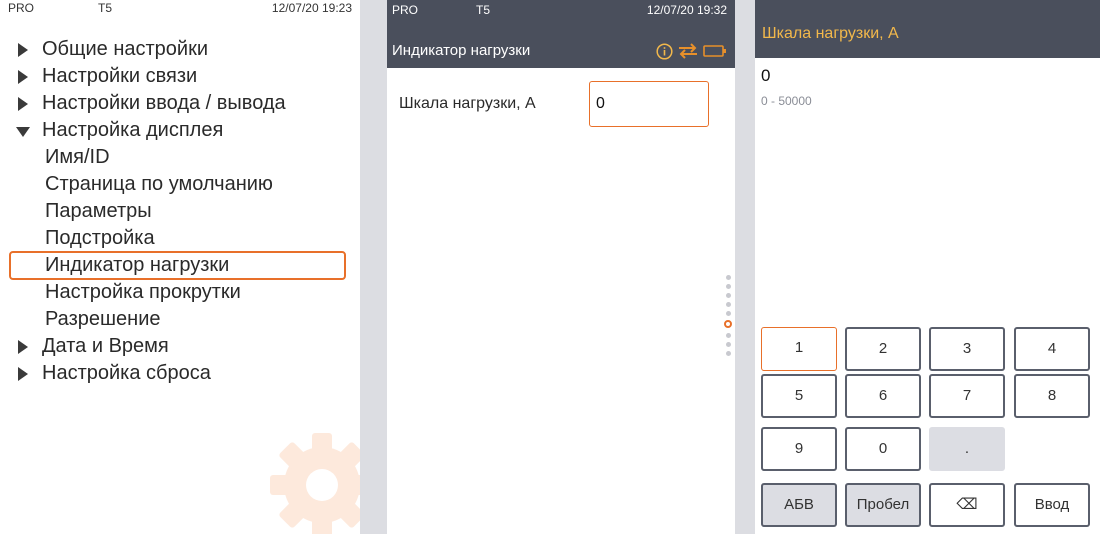 The image size is (1100, 534). What do you see at coordinates (766, 75) in the screenshot?
I see `entry-value: 0` at bounding box center [766, 75].